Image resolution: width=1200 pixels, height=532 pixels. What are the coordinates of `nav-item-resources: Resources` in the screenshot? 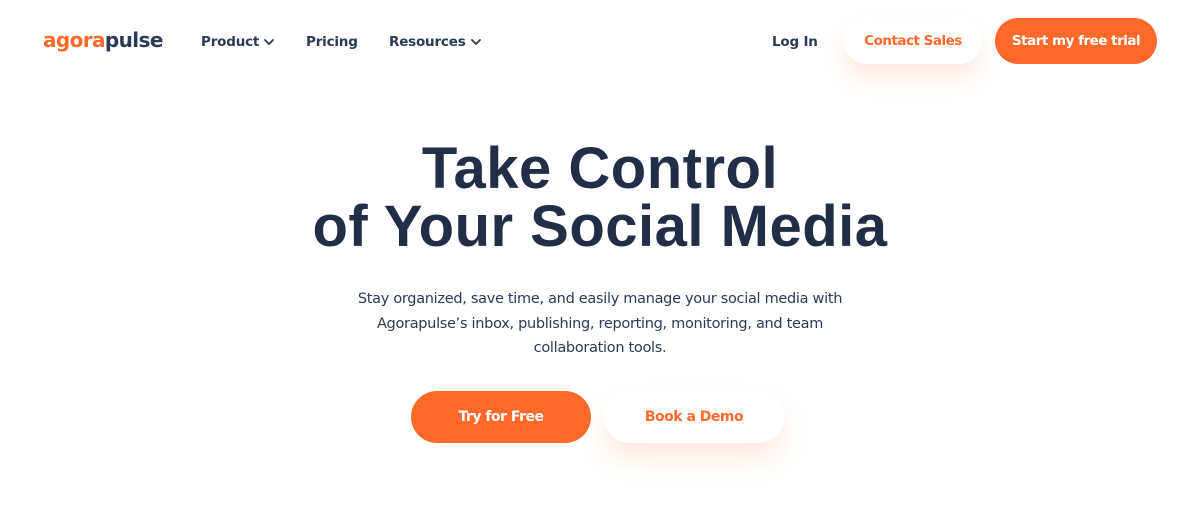 It's located at (435, 42).